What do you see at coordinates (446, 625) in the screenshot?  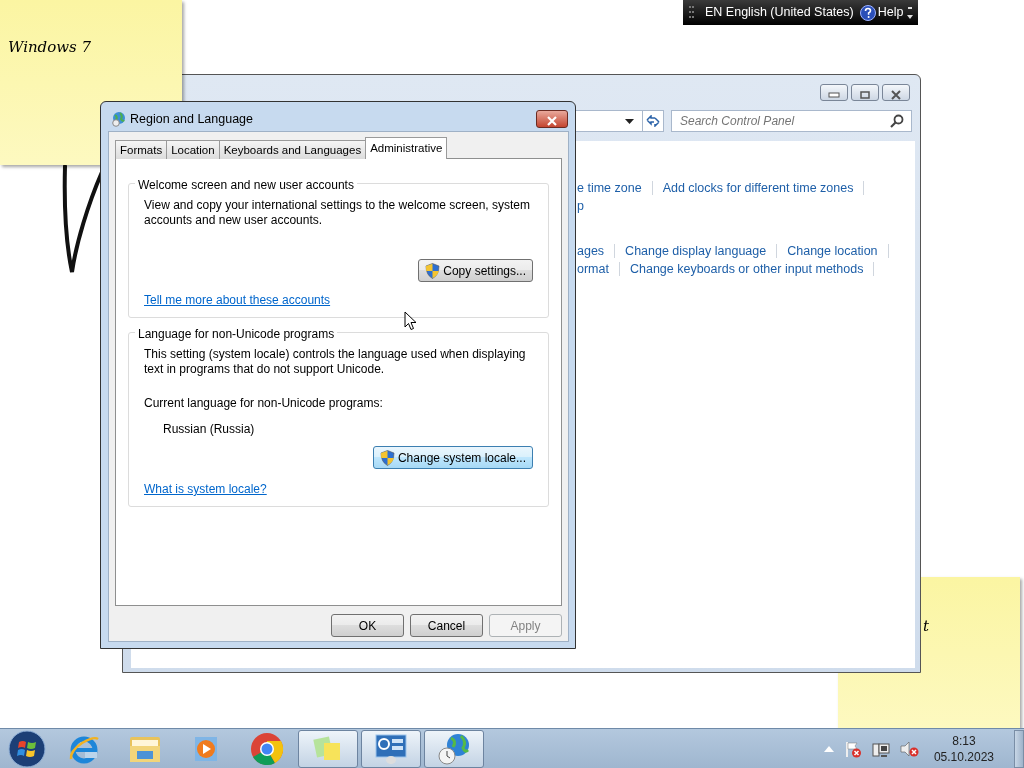 I see `dialog-button: Cancel` at bounding box center [446, 625].